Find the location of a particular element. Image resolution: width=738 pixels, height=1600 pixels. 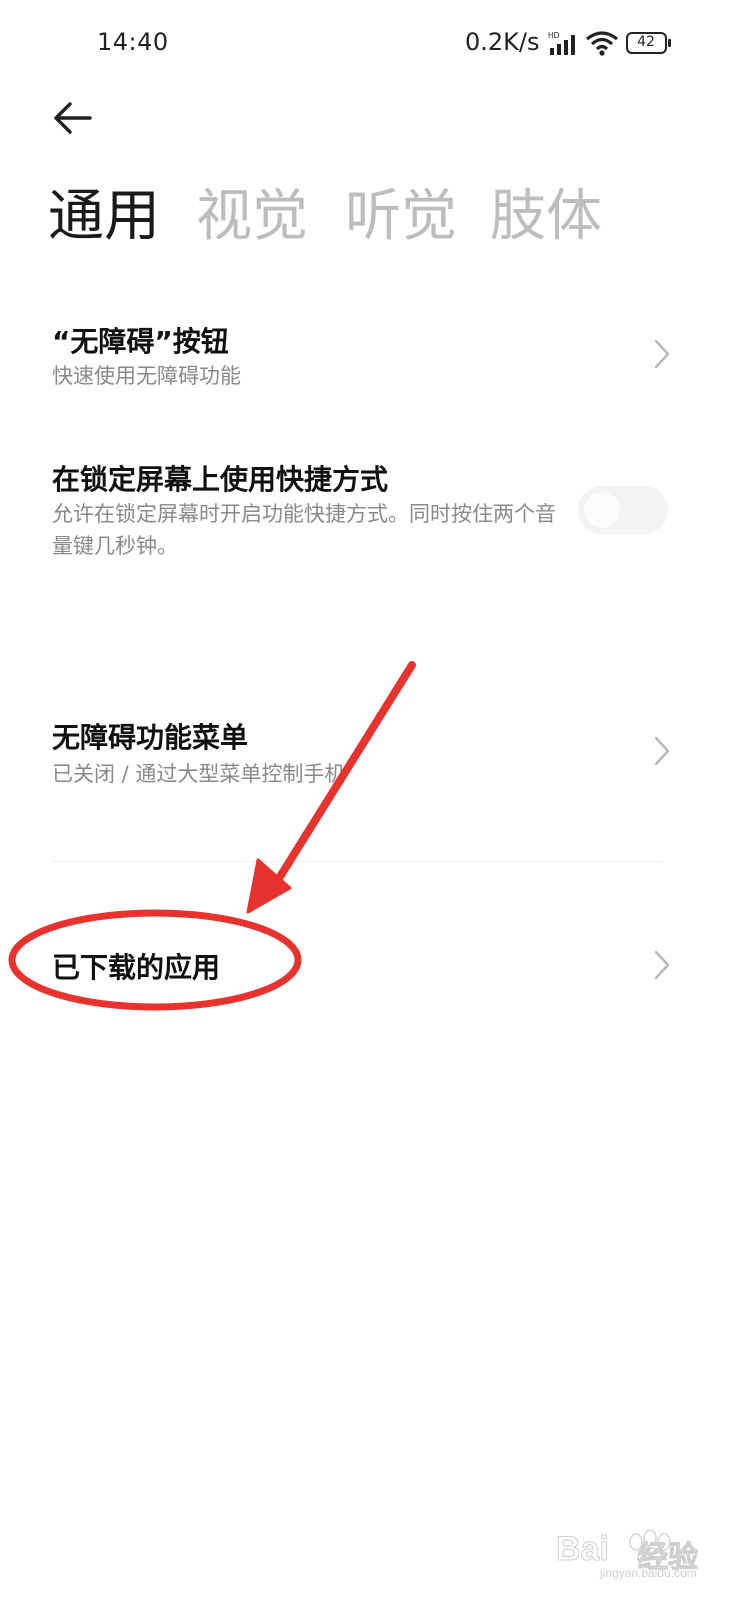

item-subtitle: 已关闭 / 通过大型菜单控制手机 is located at coordinates (199, 774).